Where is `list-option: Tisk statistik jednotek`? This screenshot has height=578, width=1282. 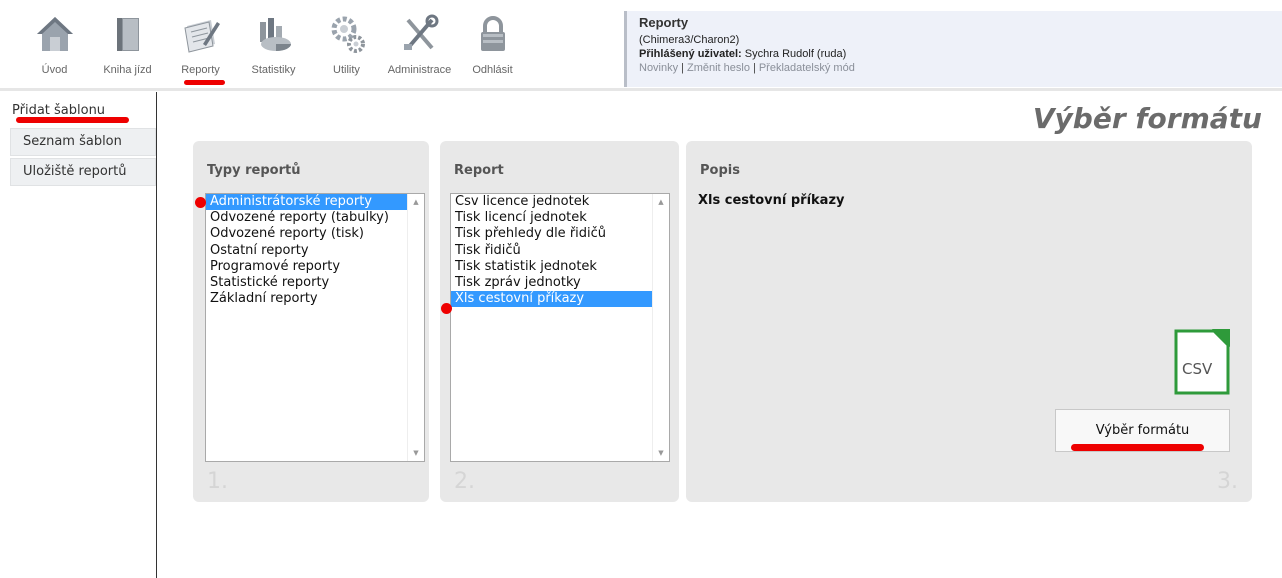
list-option: Tisk statistik jednotek is located at coordinates (560, 267).